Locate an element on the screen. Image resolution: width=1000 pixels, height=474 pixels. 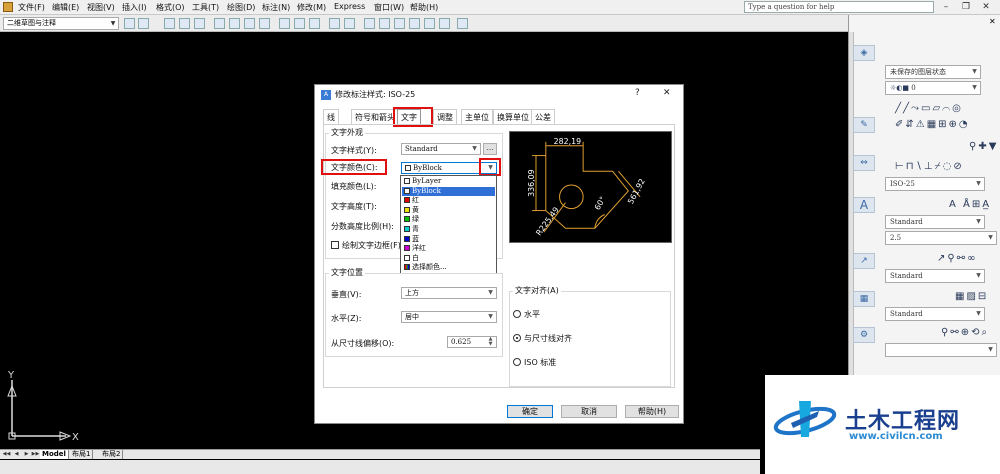
tool-palettes-icon is located at coordinates (429, 23).